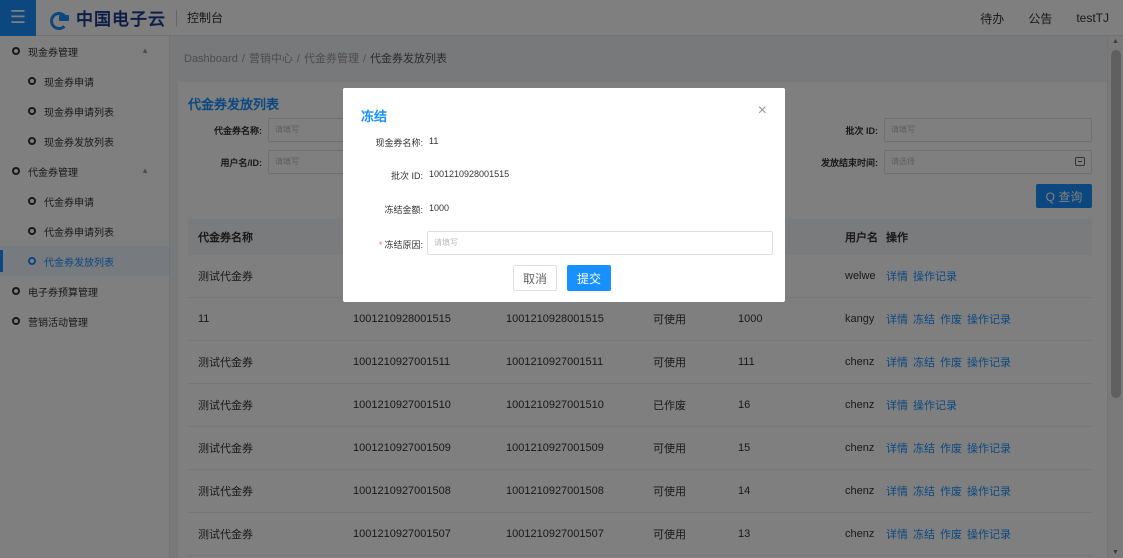 Image resolution: width=1123 pixels, height=558 pixels. I want to click on freeze-reason-label-text: 冻结原因:, so click(403, 245).